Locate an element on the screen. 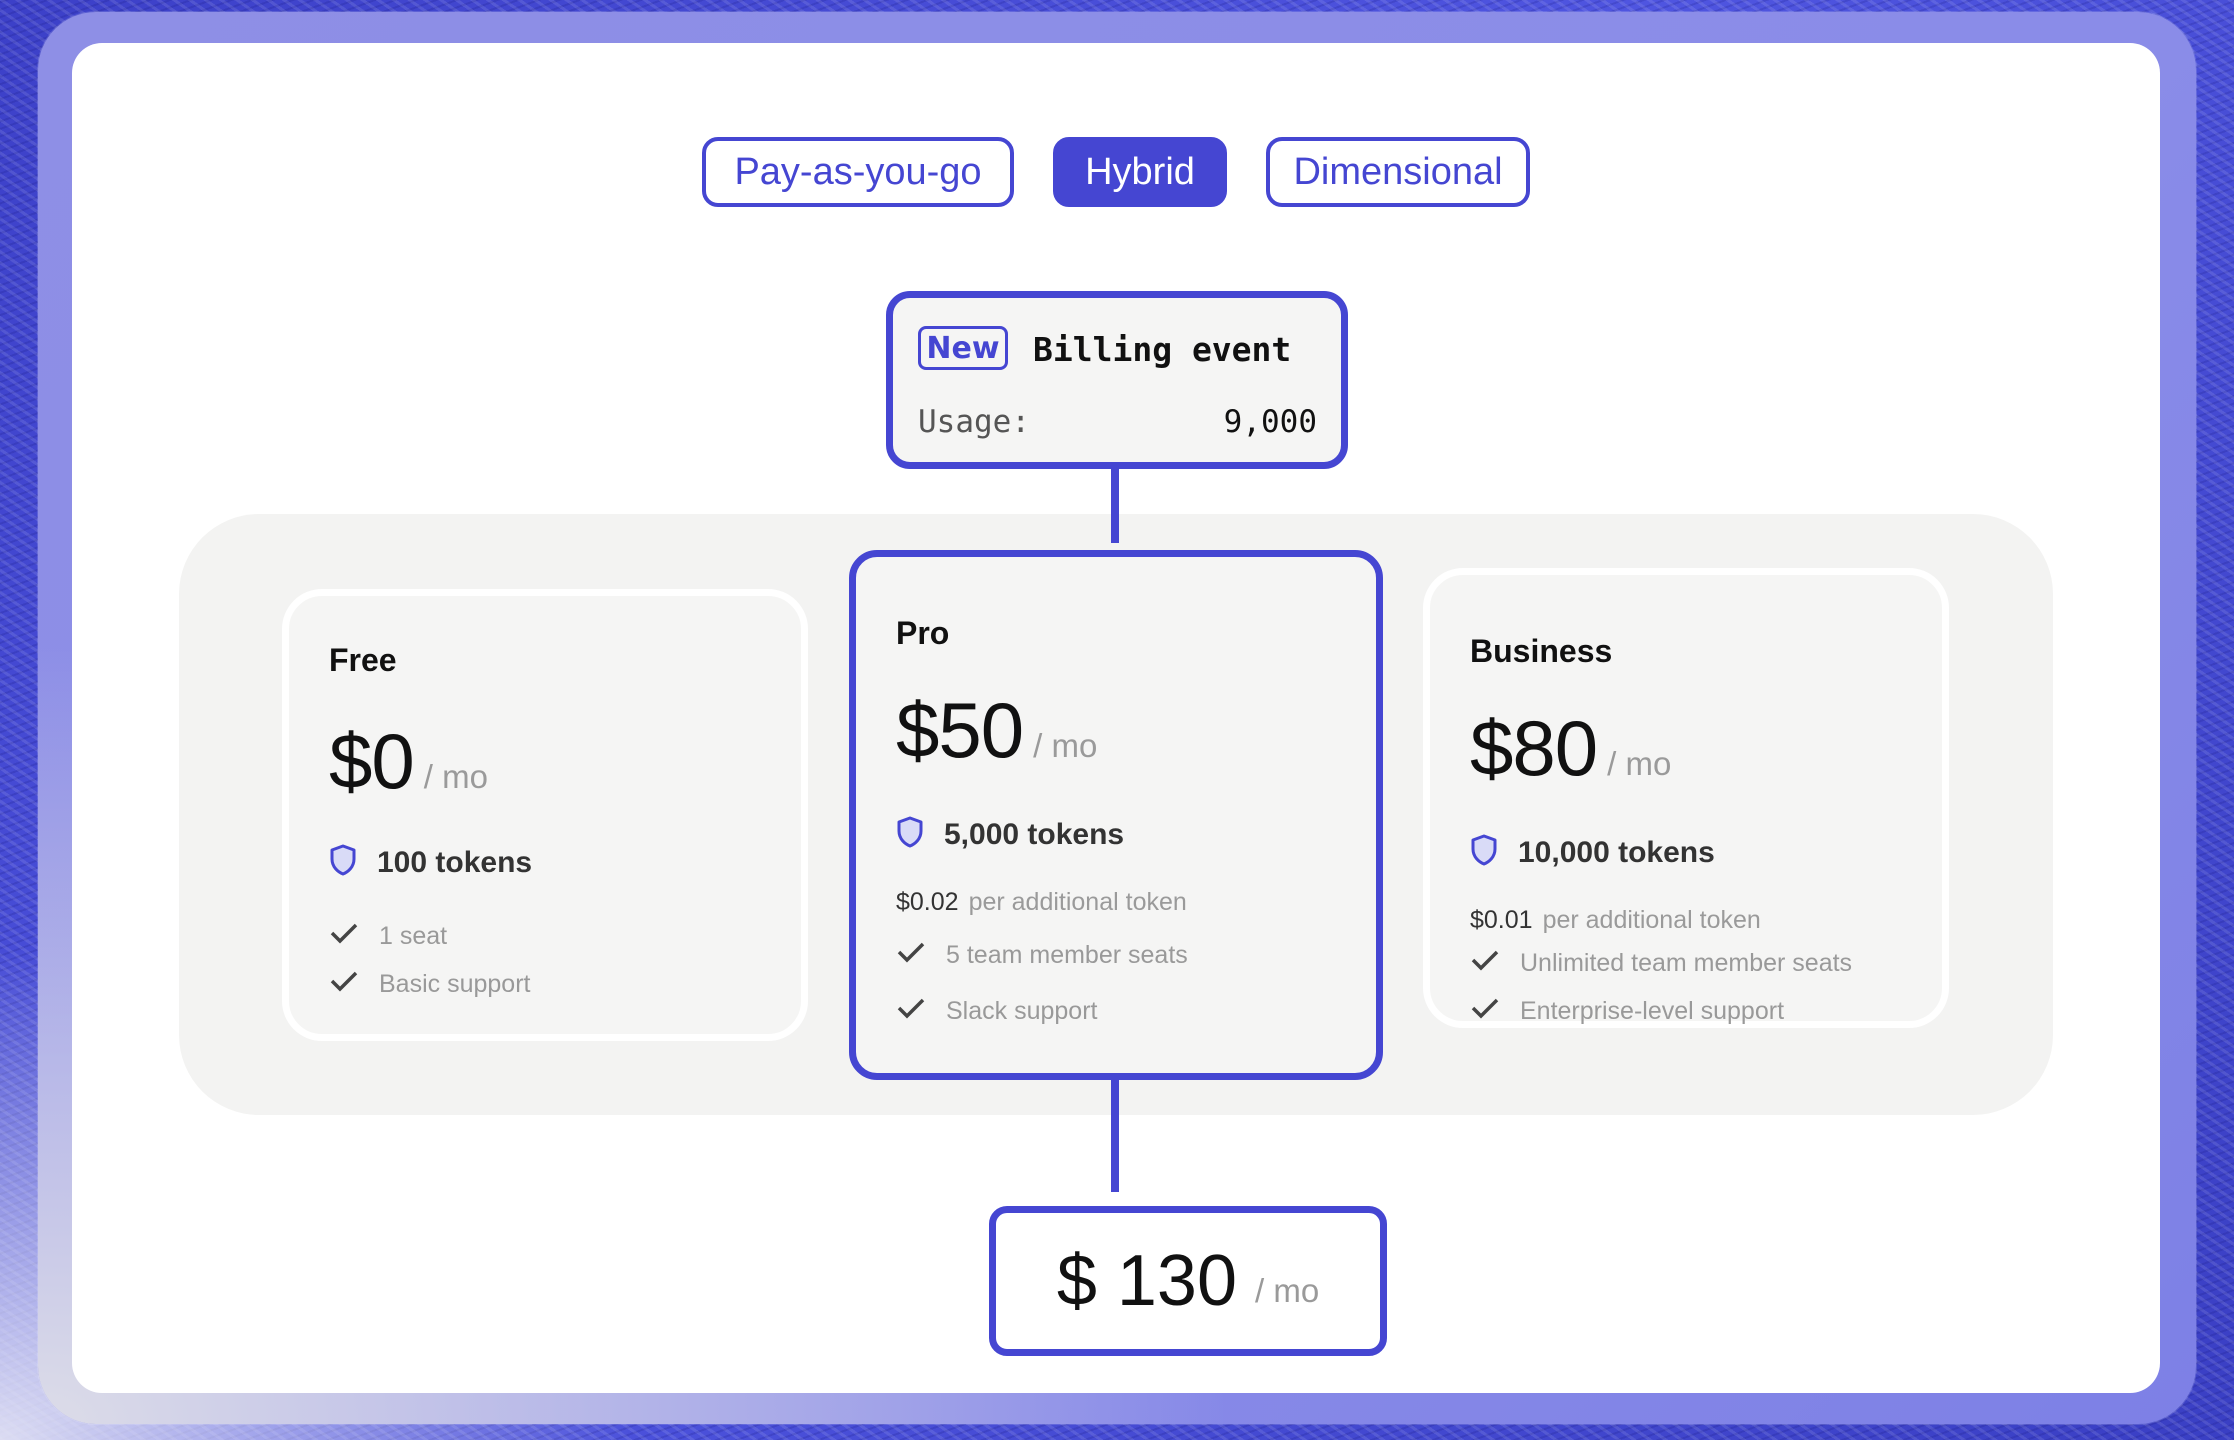  total-price-box: $ 130 / mo is located at coordinates (1188, 1281).